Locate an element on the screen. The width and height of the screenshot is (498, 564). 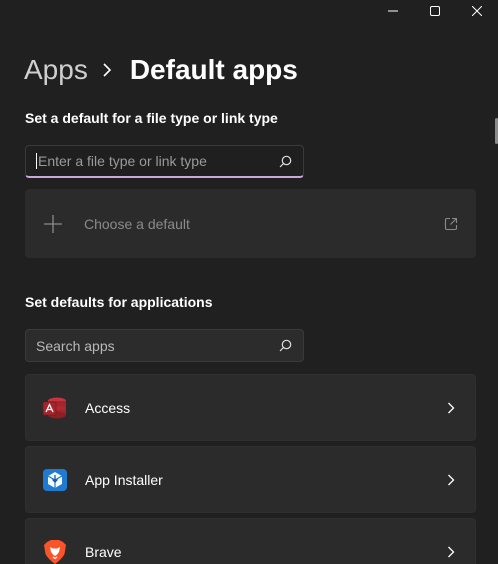
apps-section-title: Set defaults for applications is located at coordinates (119, 302).